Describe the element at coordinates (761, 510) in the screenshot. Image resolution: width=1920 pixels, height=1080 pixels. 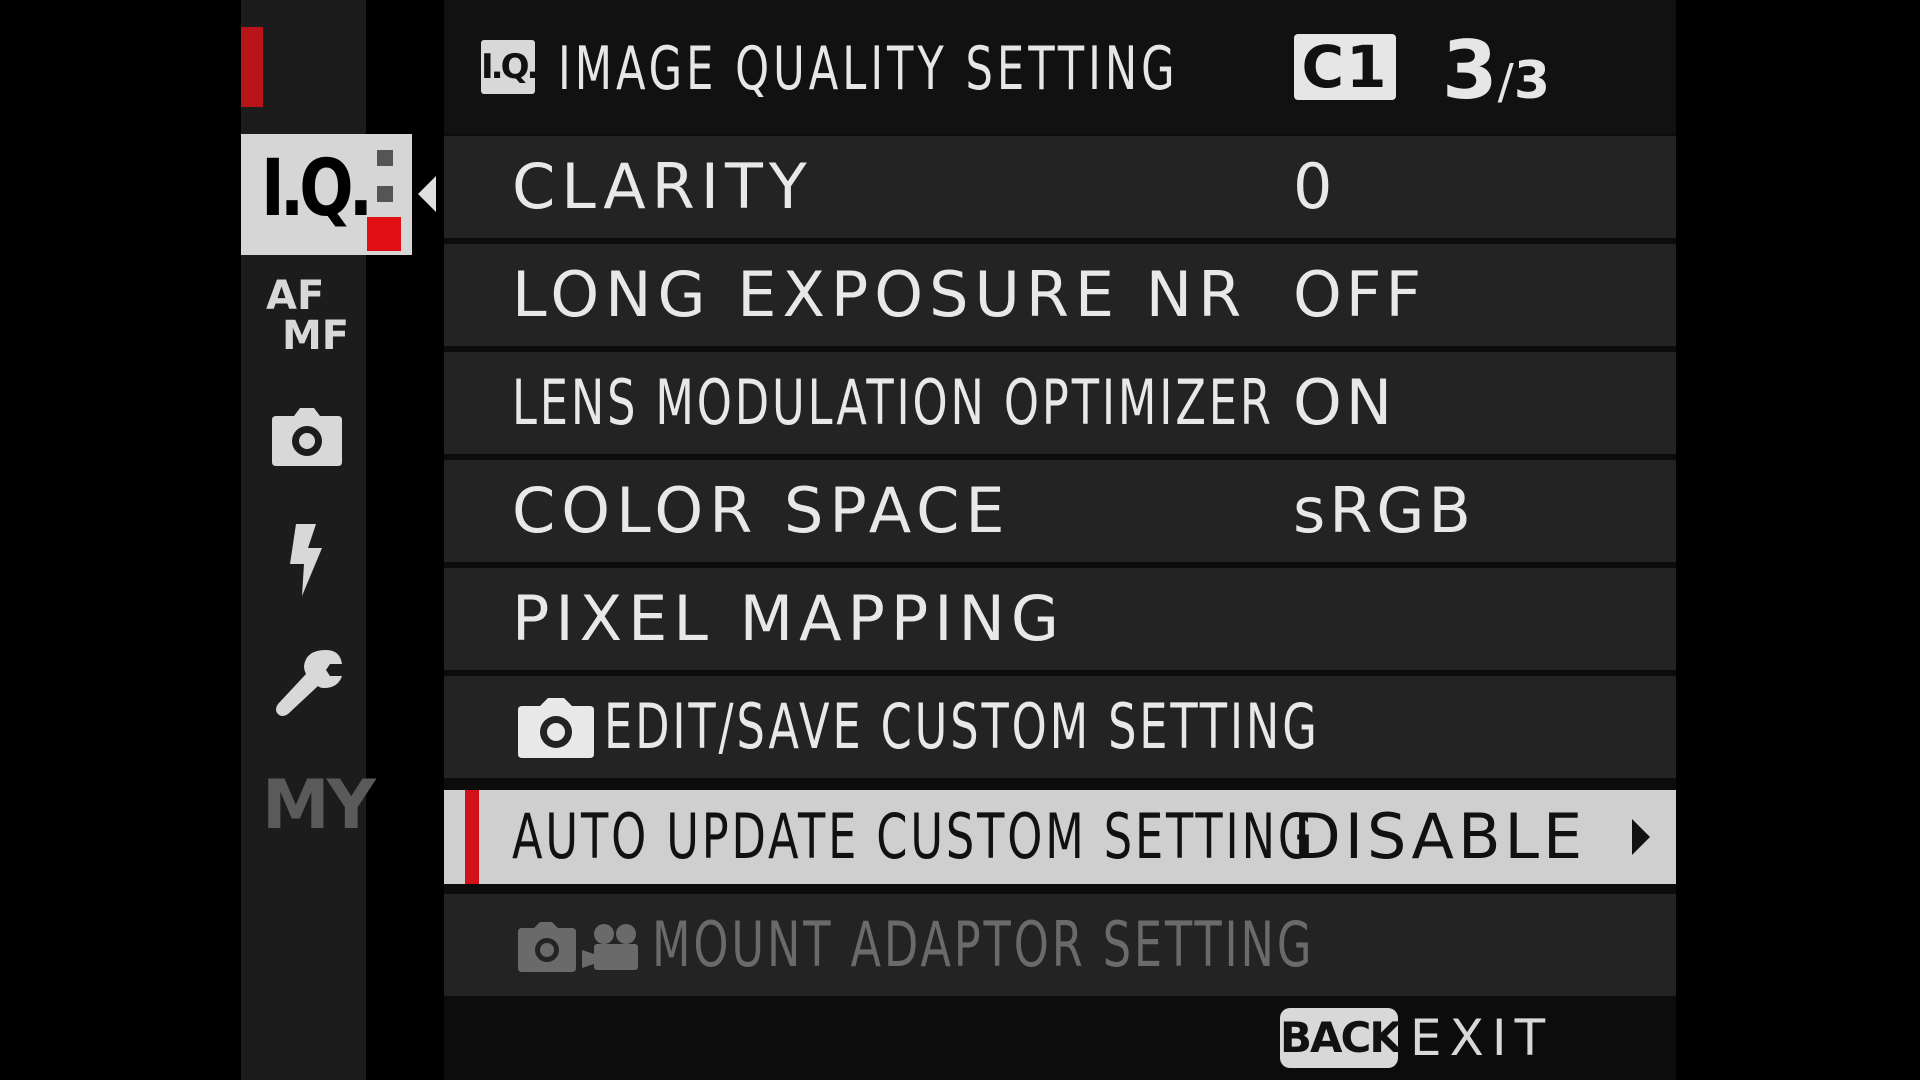
I see `menu-item-label: COLOR SPACE` at that location.